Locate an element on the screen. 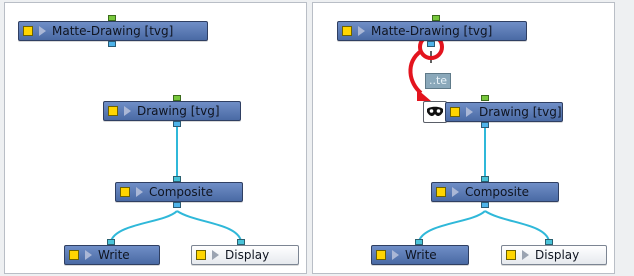  wire-callout: ..te is located at coordinates (438, 81).